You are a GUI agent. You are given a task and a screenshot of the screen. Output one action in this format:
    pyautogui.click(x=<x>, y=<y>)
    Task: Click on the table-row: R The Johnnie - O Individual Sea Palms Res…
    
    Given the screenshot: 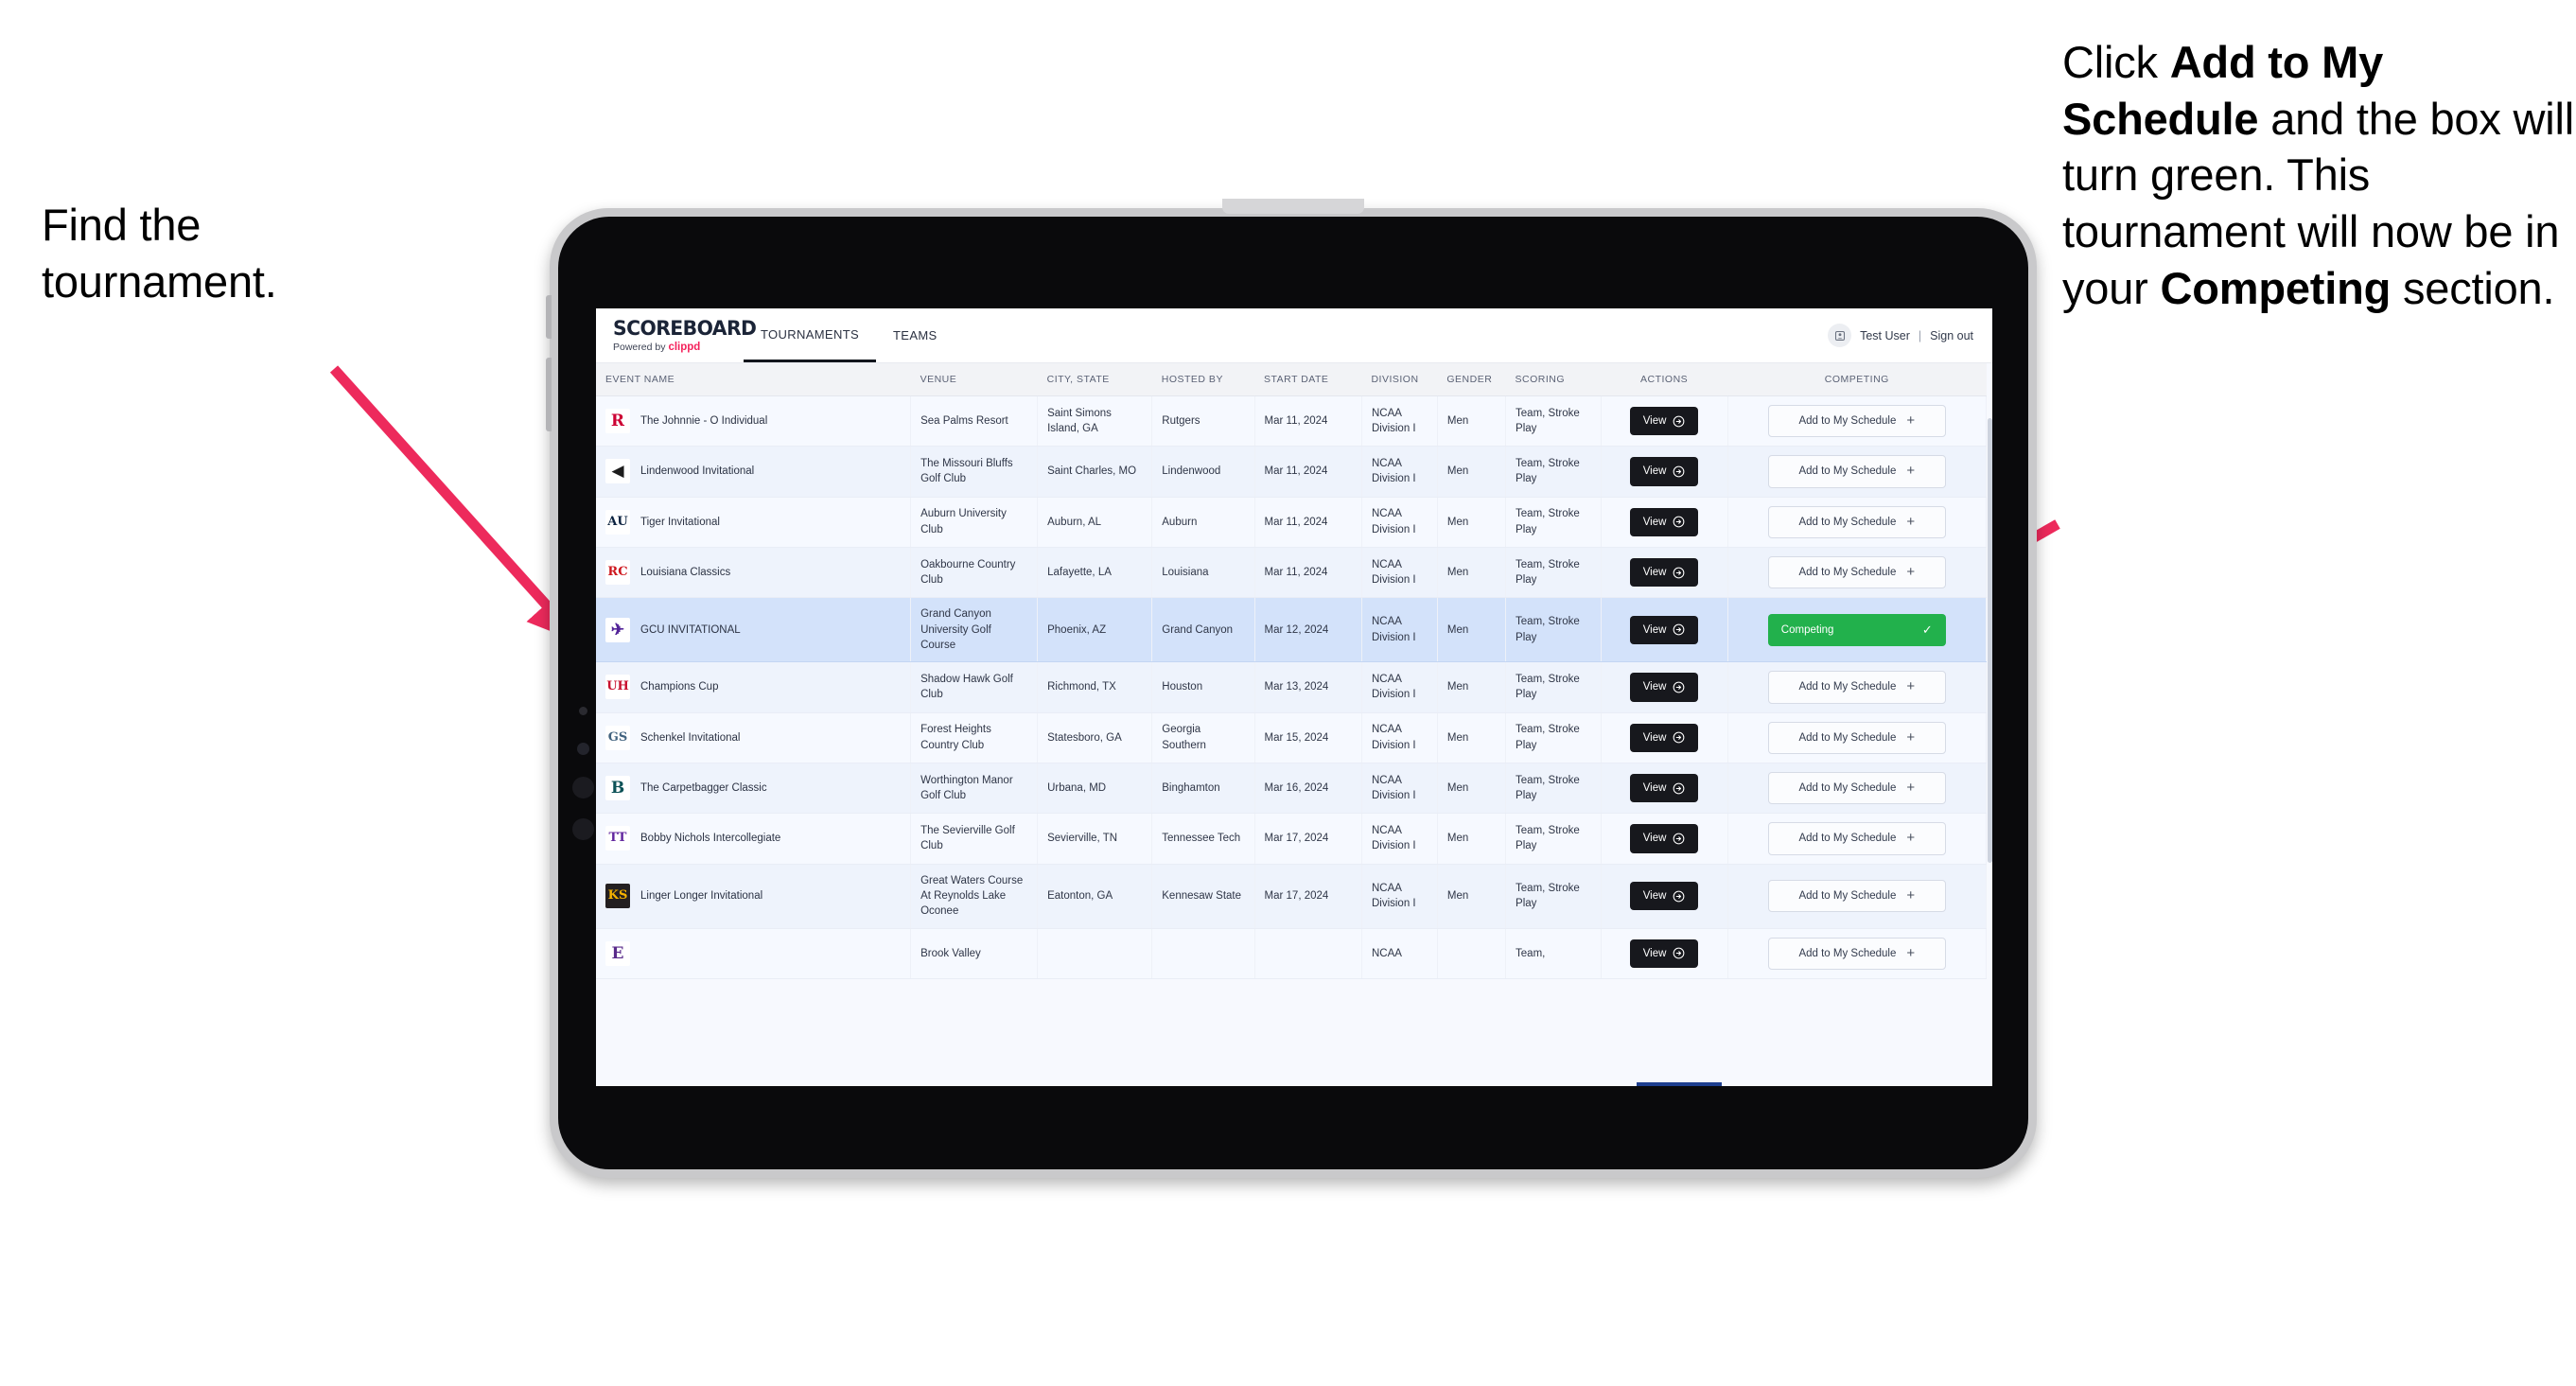 What is the action you would take?
    pyautogui.click(x=1292, y=421)
    